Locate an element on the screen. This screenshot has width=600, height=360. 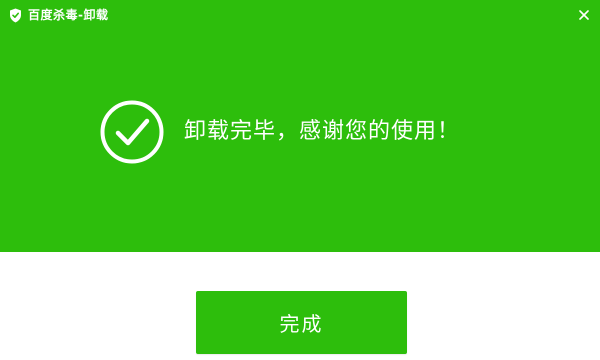
close-icon is located at coordinates (584, 15).